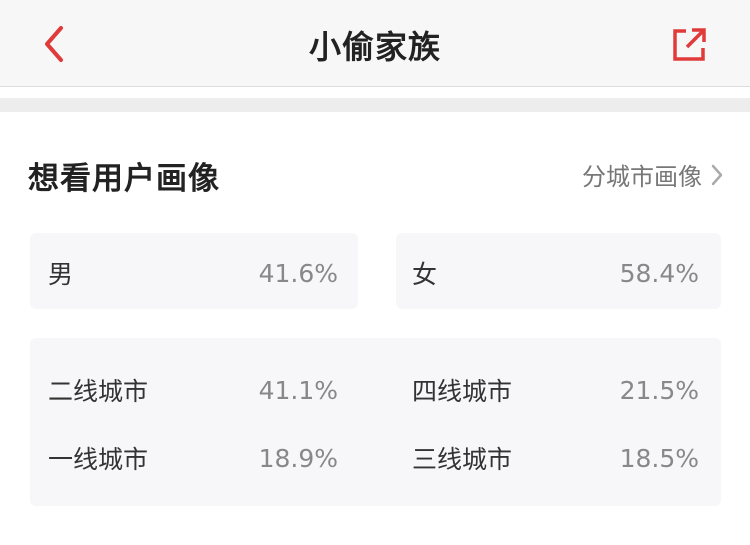 The image size is (750, 545). Describe the element at coordinates (659, 390) in the screenshot. I see `city-tier-percentage: 21.5%` at that location.